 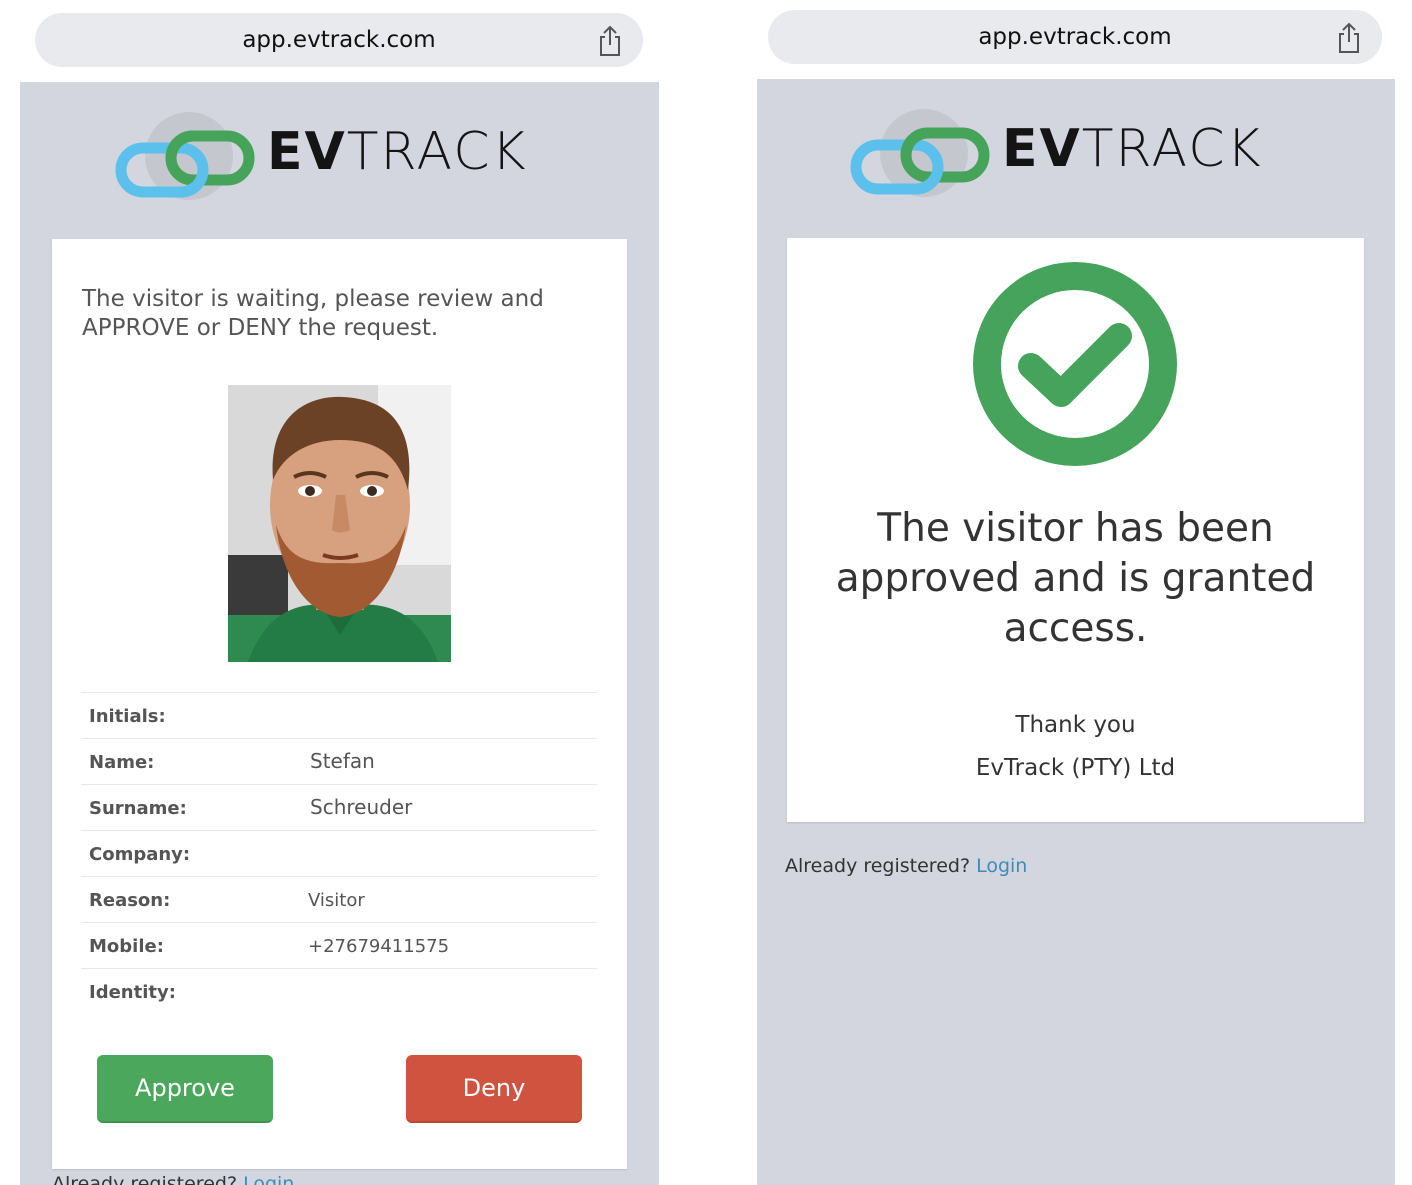 What do you see at coordinates (342, 761) in the screenshot?
I see `name-value: Stefan` at bounding box center [342, 761].